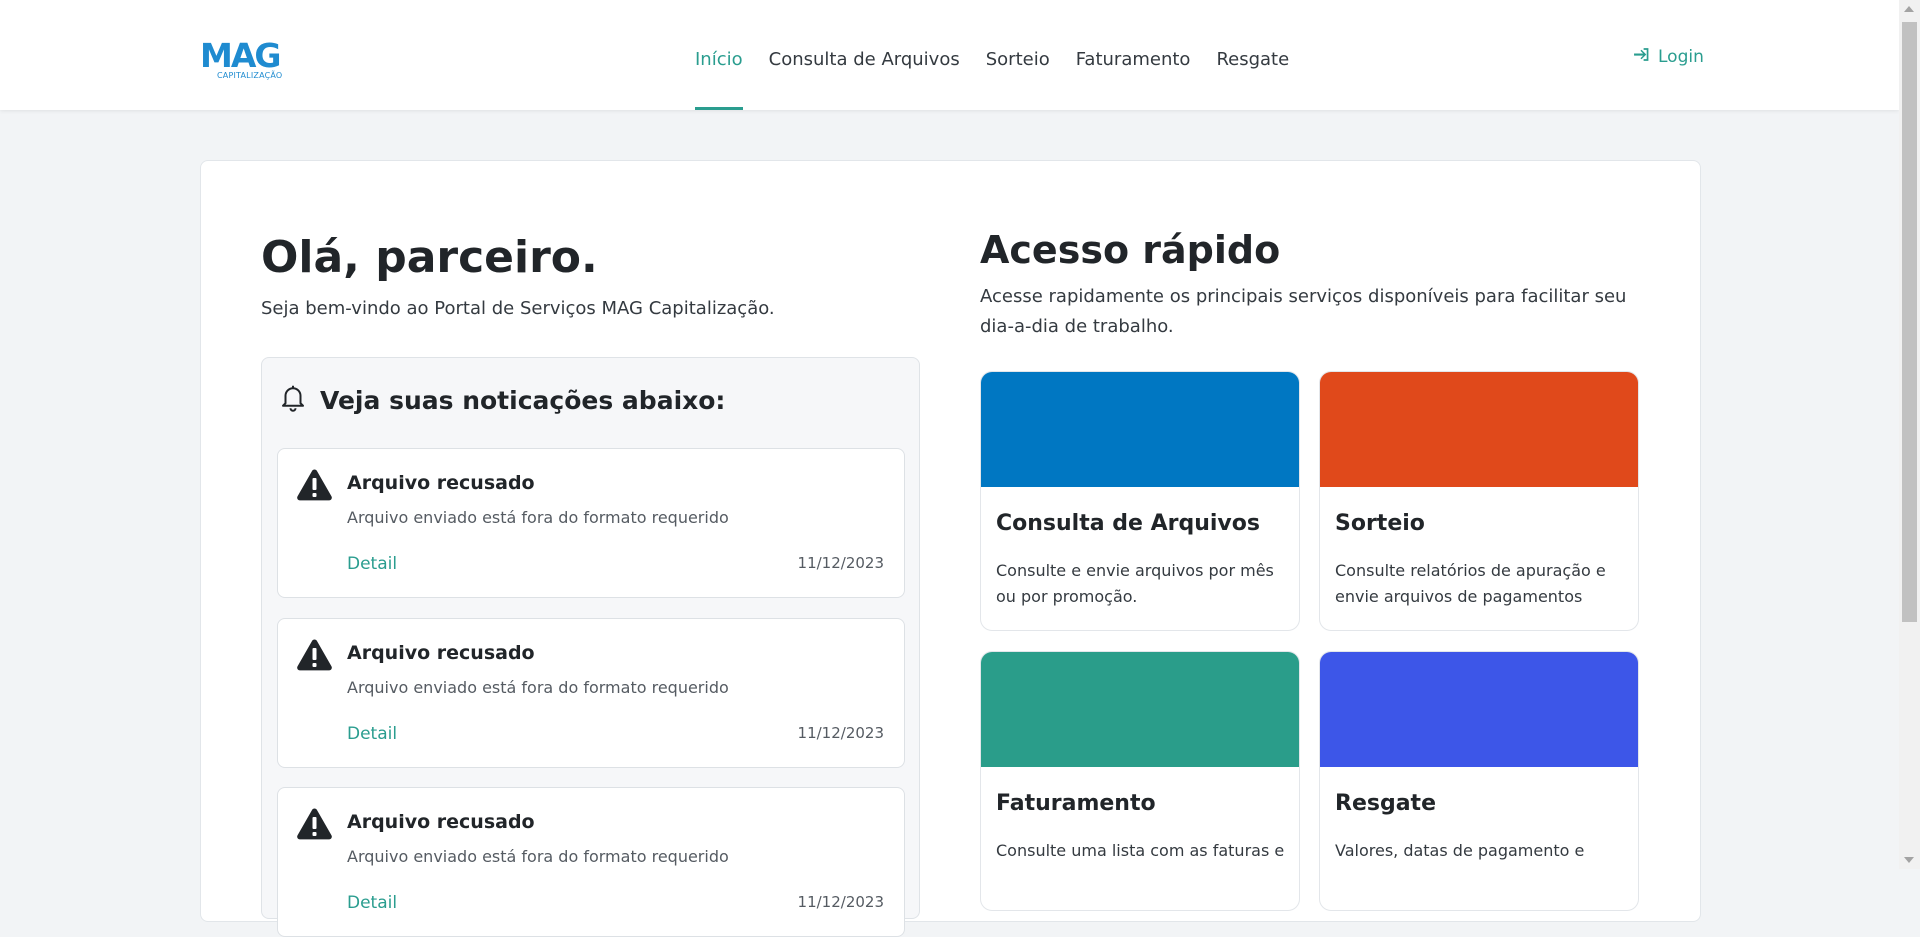 This screenshot has width=1920, height=937. What do you see at coordinates (1385, 803) in the screenshot?
I see `card-title: Resgate` at bounding box center [1385, 803].